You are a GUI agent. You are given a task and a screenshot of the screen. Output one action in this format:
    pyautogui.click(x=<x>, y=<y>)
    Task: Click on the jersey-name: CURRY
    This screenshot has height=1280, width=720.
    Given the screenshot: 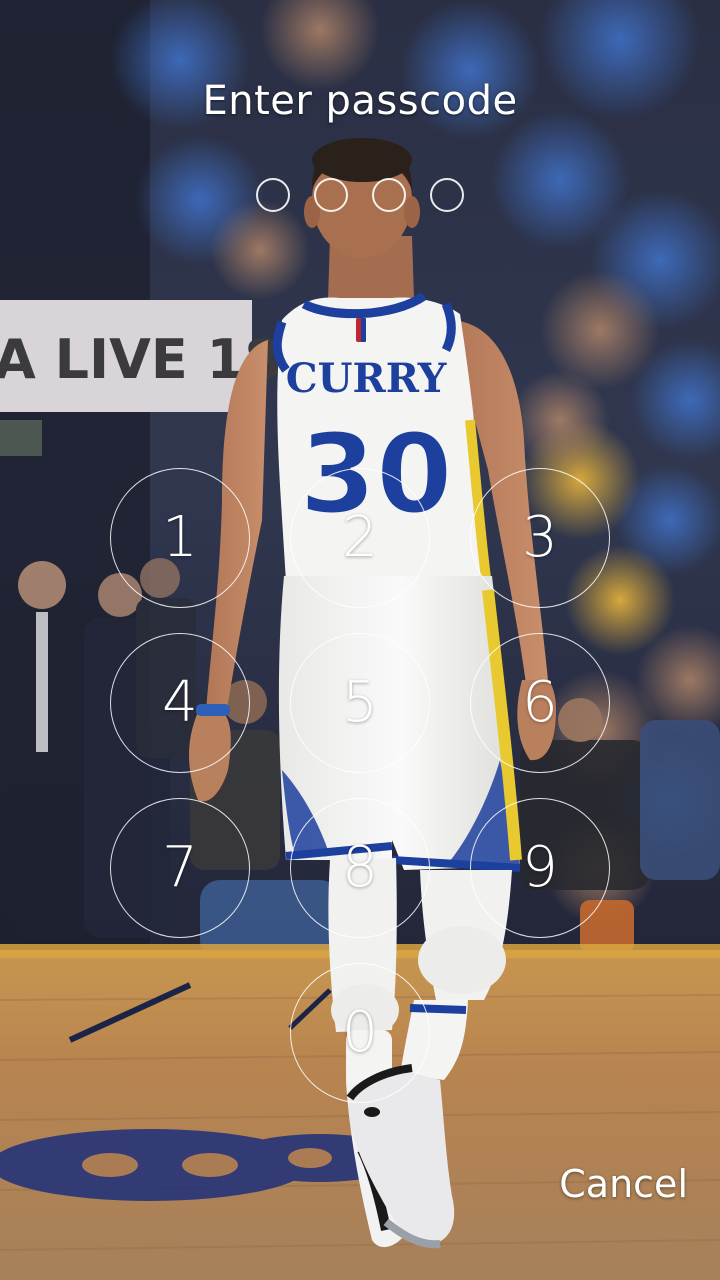 What is the action you would take?
    pyautogui.click(x=366, y=378)
    